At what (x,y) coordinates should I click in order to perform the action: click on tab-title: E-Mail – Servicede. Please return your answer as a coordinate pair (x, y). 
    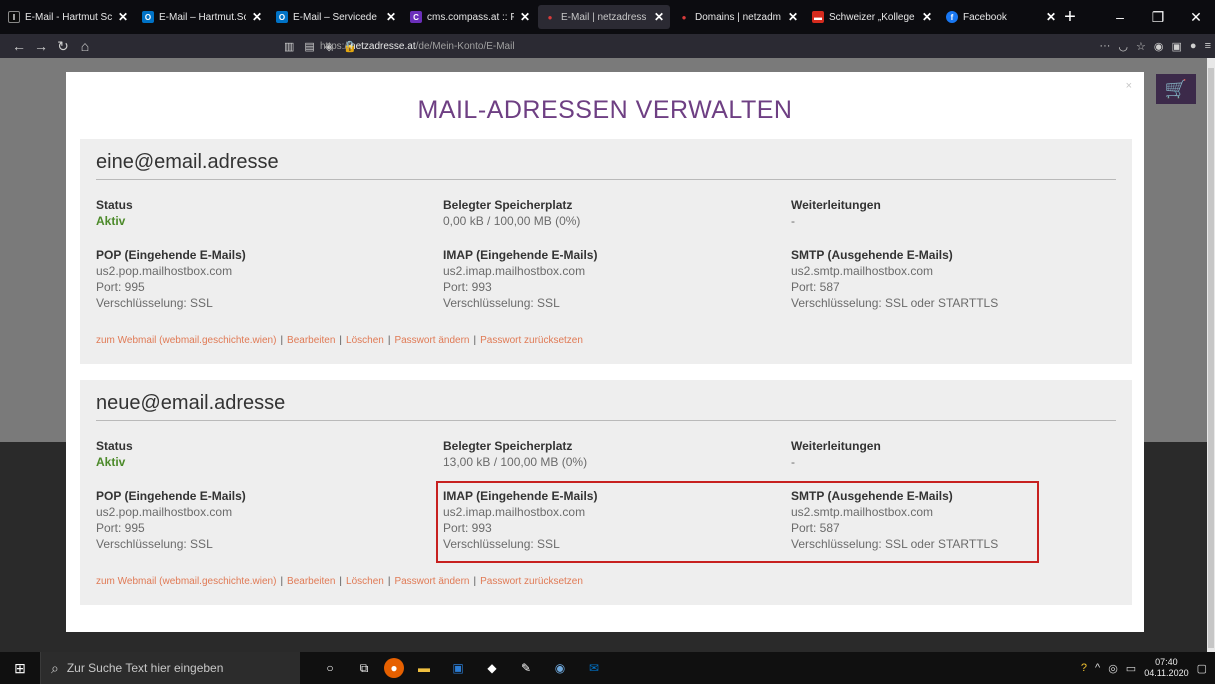
    Looking at the image, I should click on (335, 17).